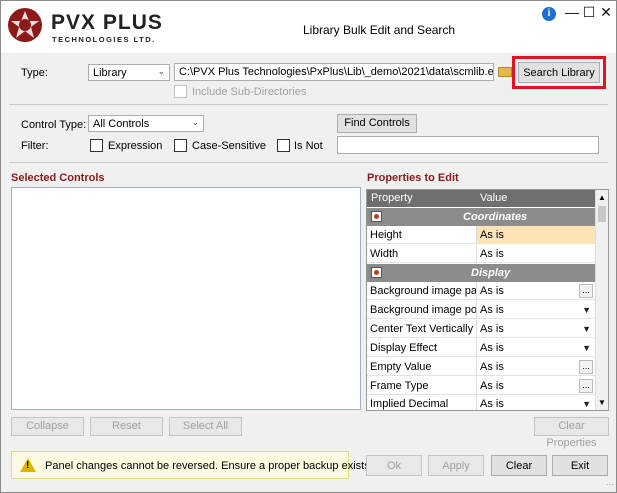 Image resolution: width=617 pixels, height=493 pixels. I want to click on window-title: Library Bulk Edit and Search, so click(379, 30).